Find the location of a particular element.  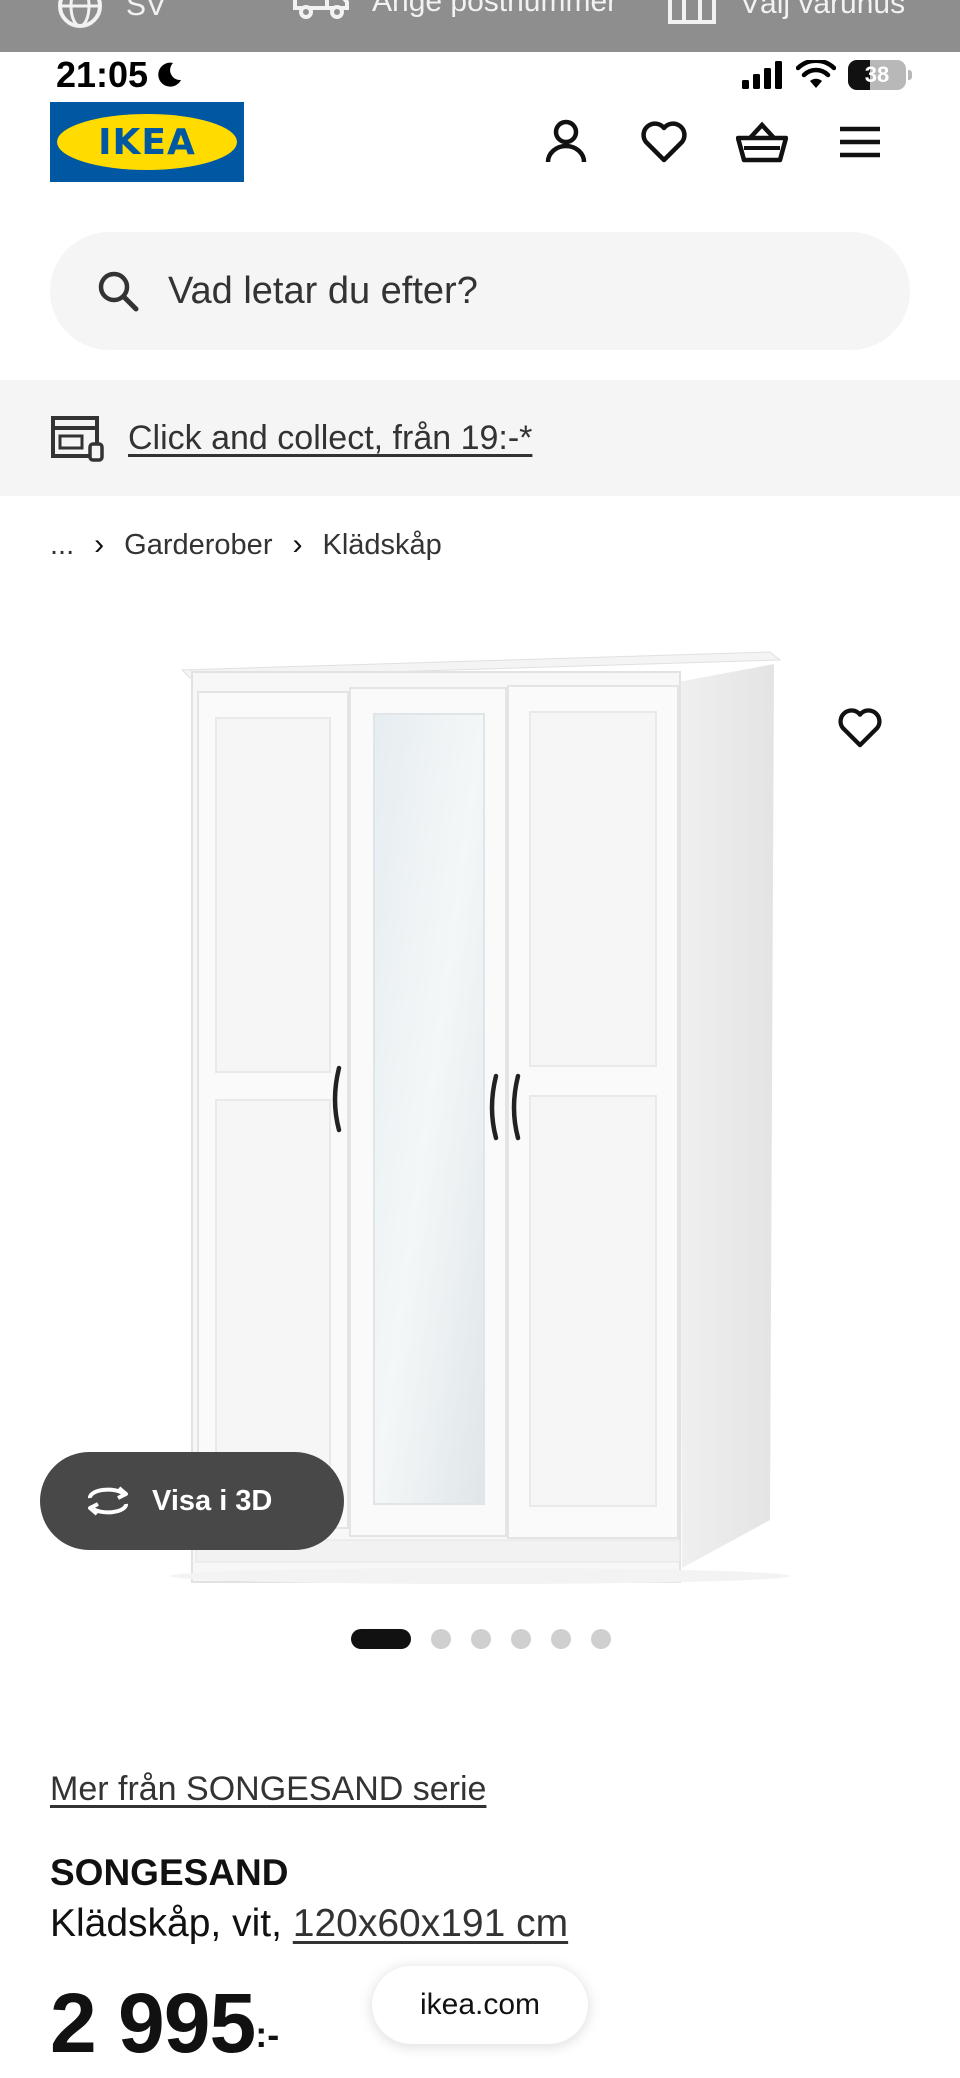

product-size-link: 120x60x191 cm is located at coordinates (430, 1923).